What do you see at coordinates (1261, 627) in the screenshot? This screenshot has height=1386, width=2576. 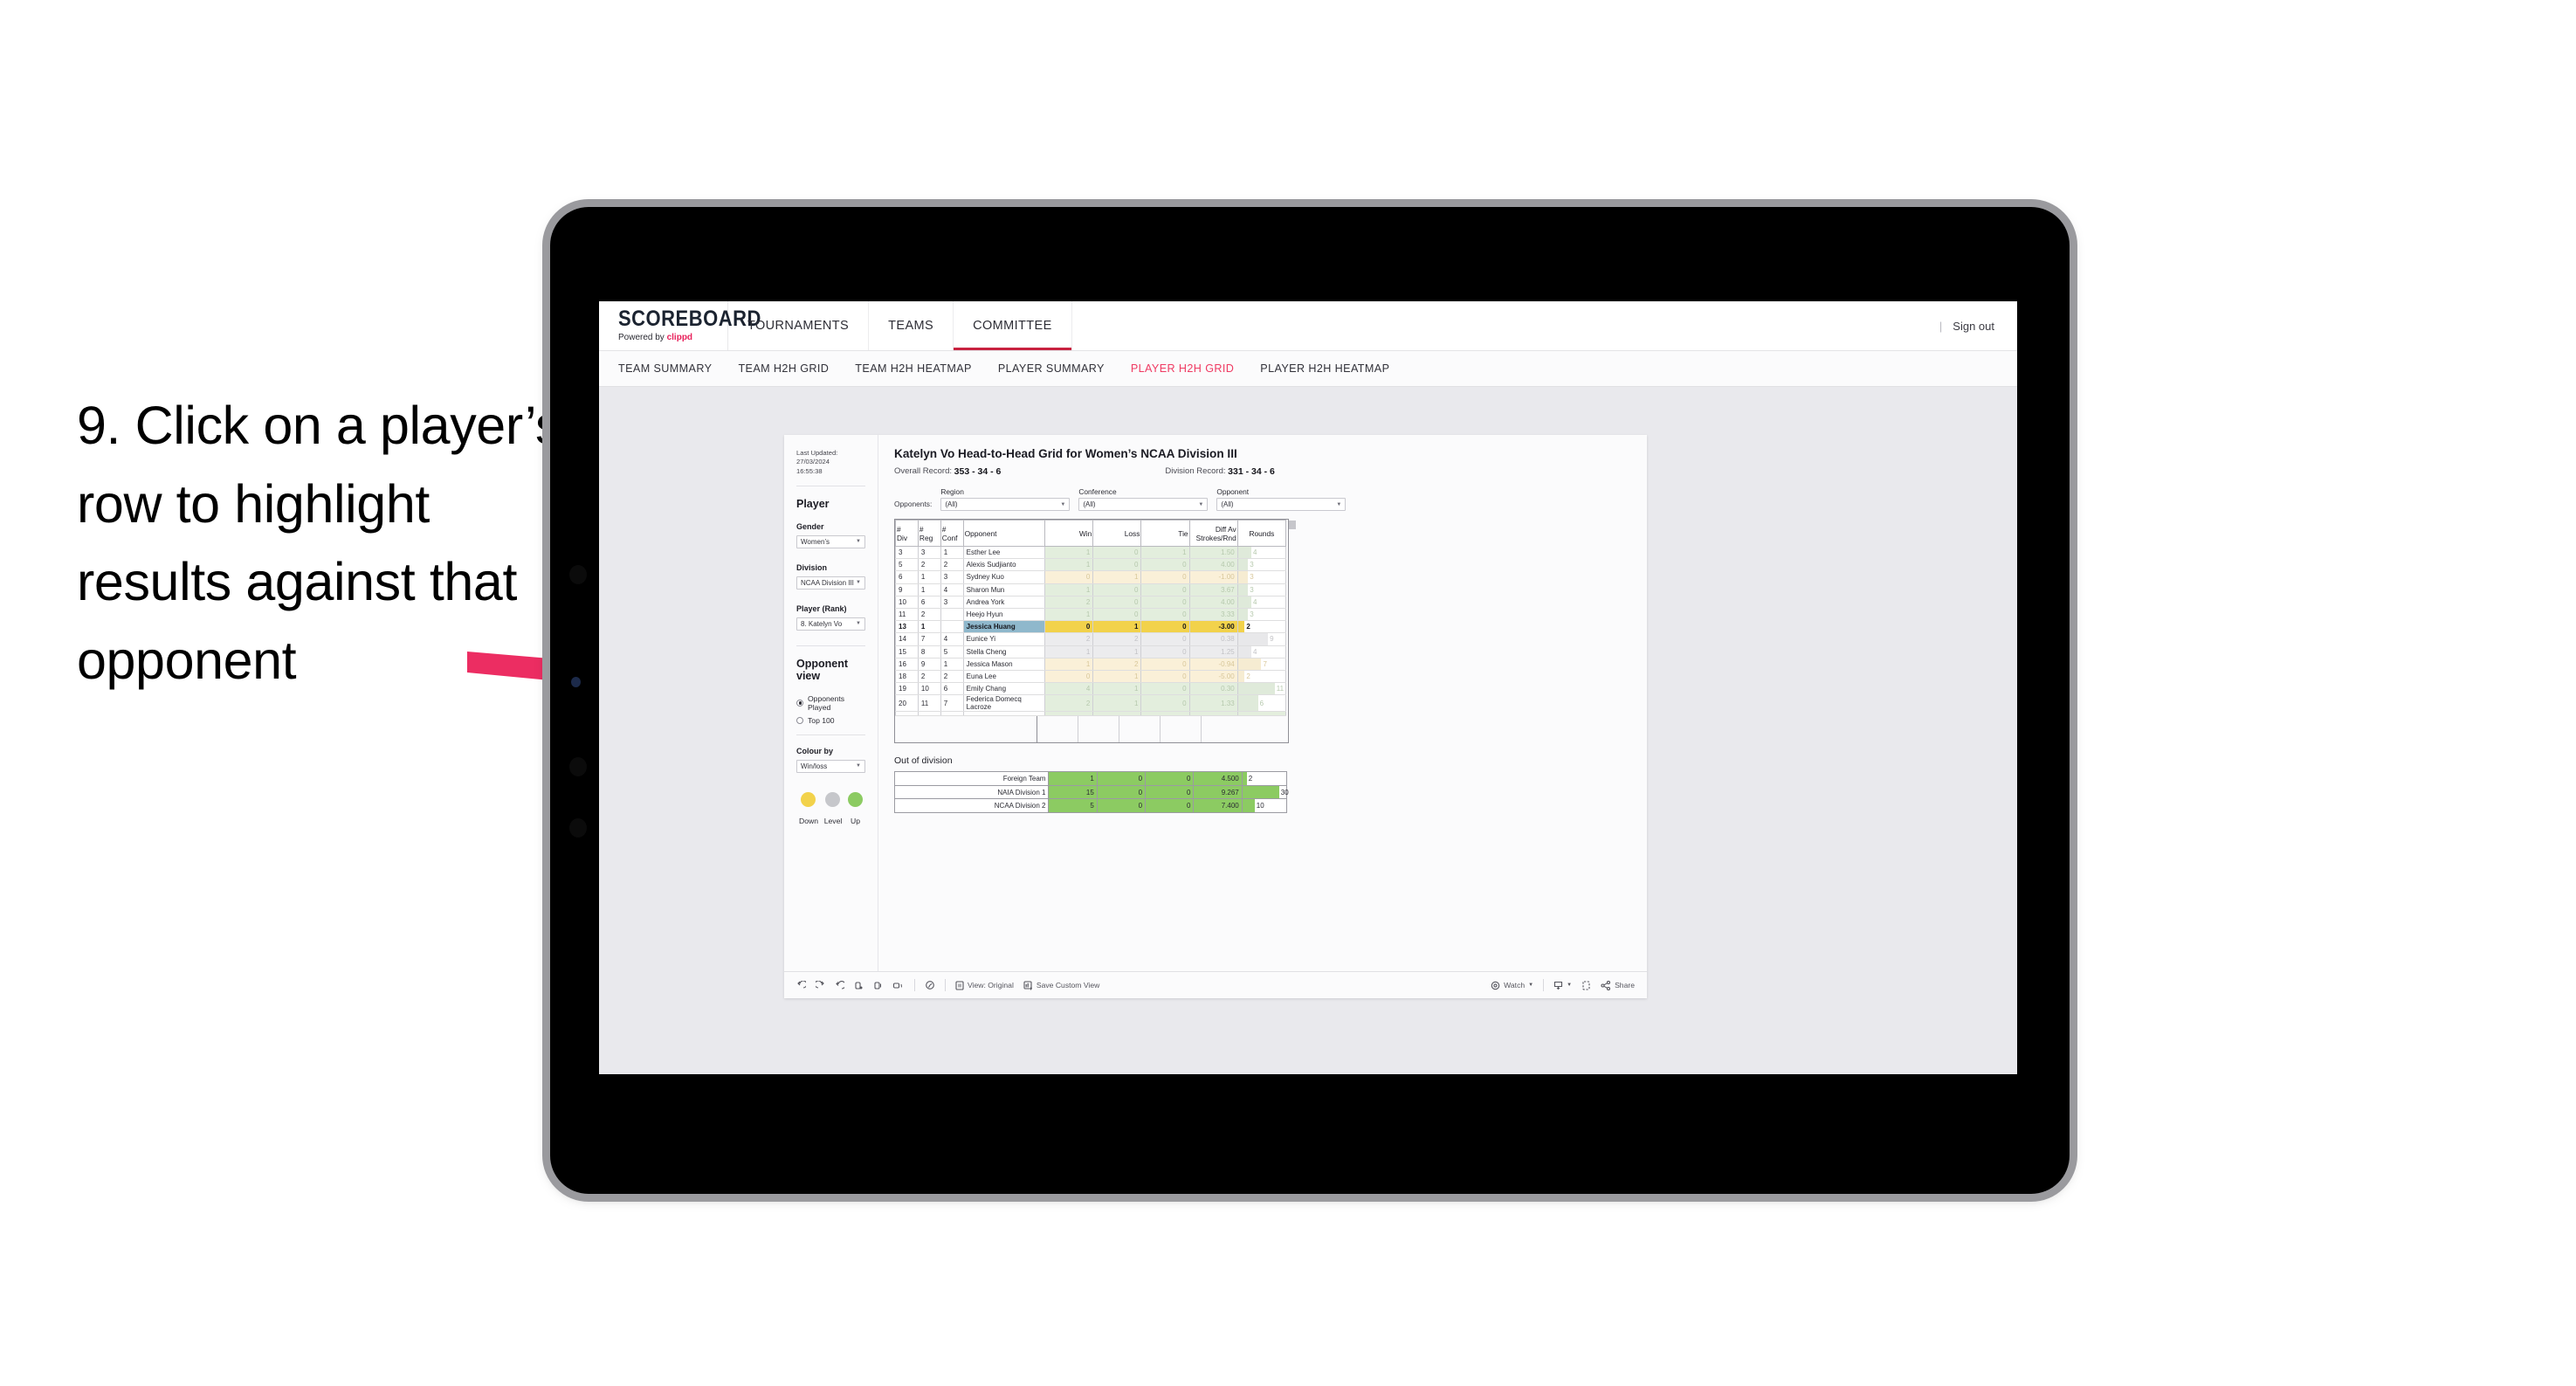 I see `cell-rounds: 2` at bounding box center [1261, 627].